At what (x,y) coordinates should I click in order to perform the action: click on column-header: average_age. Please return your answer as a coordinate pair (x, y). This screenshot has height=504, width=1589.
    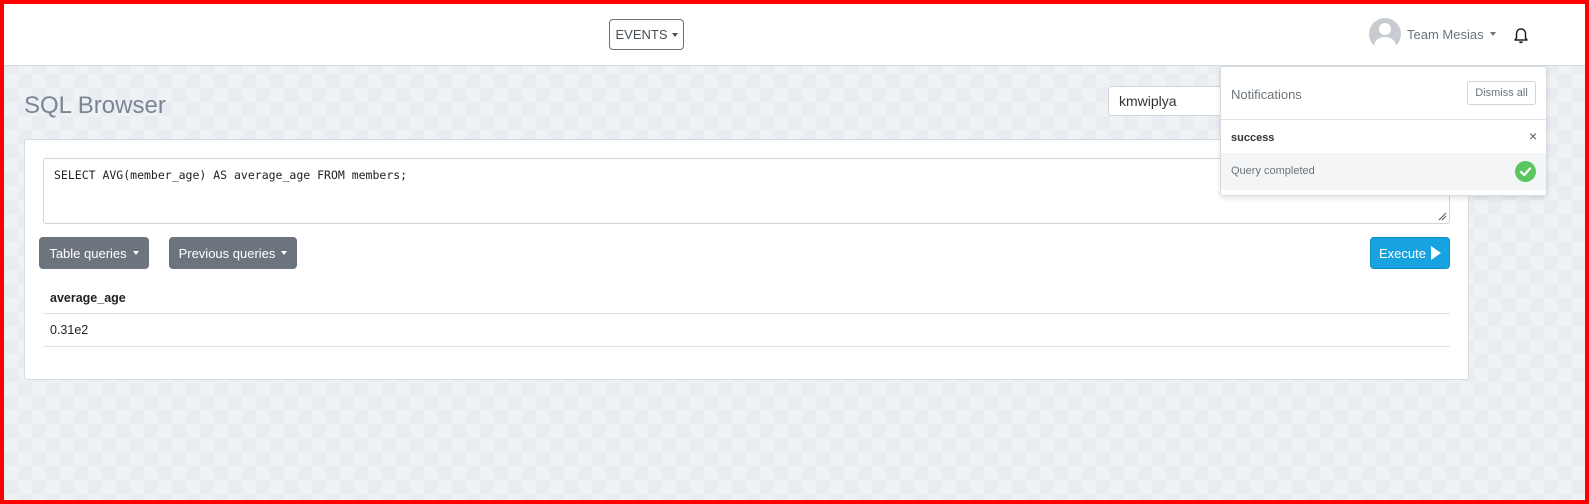
    Looking at the image, I should click on (746, 300).